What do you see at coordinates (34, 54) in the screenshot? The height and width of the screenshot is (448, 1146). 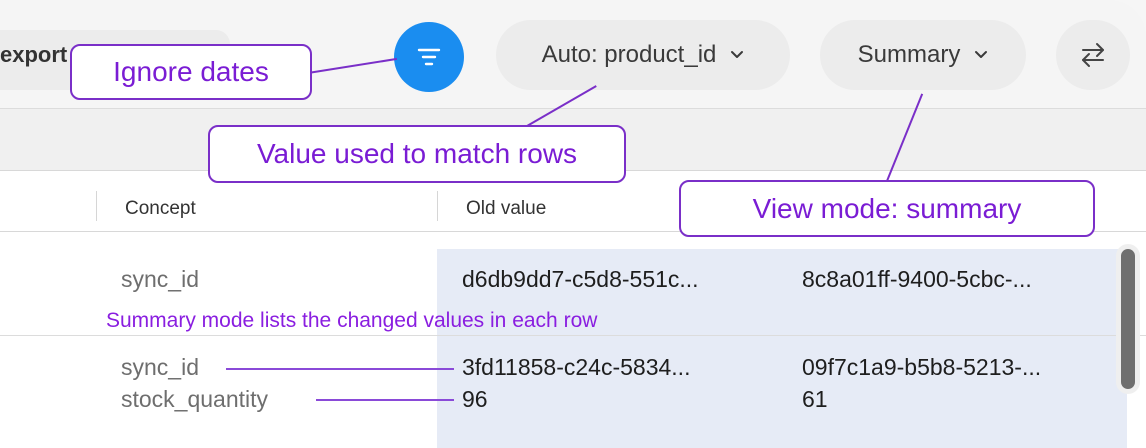 I see `export-label: export` at bounding box center [34, 54].